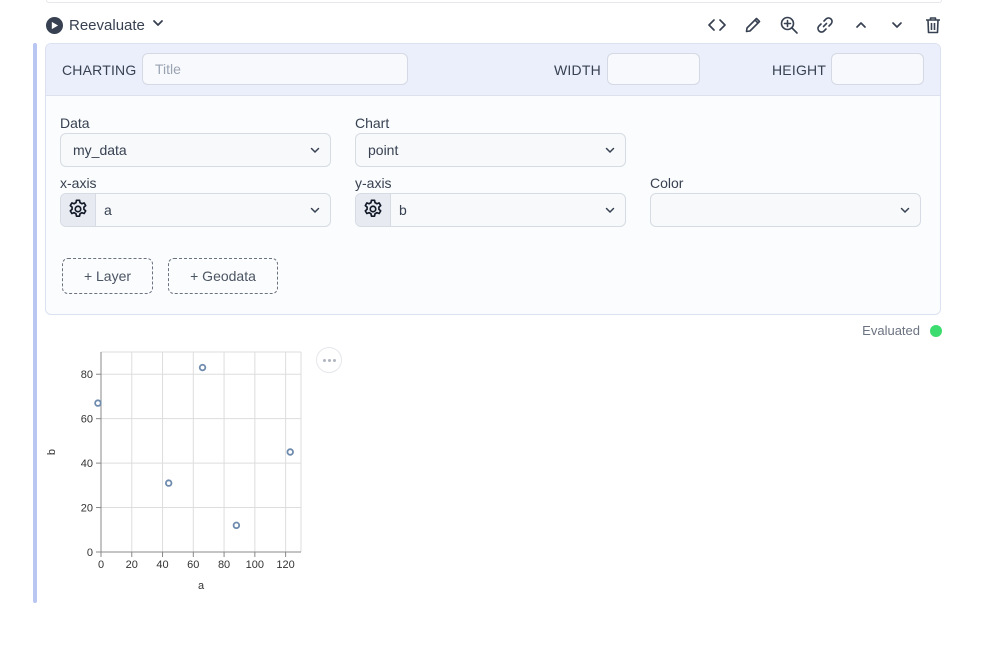 The height and width of the screenshot is (659, 991). I want to click on color-select, so click(785, 210).